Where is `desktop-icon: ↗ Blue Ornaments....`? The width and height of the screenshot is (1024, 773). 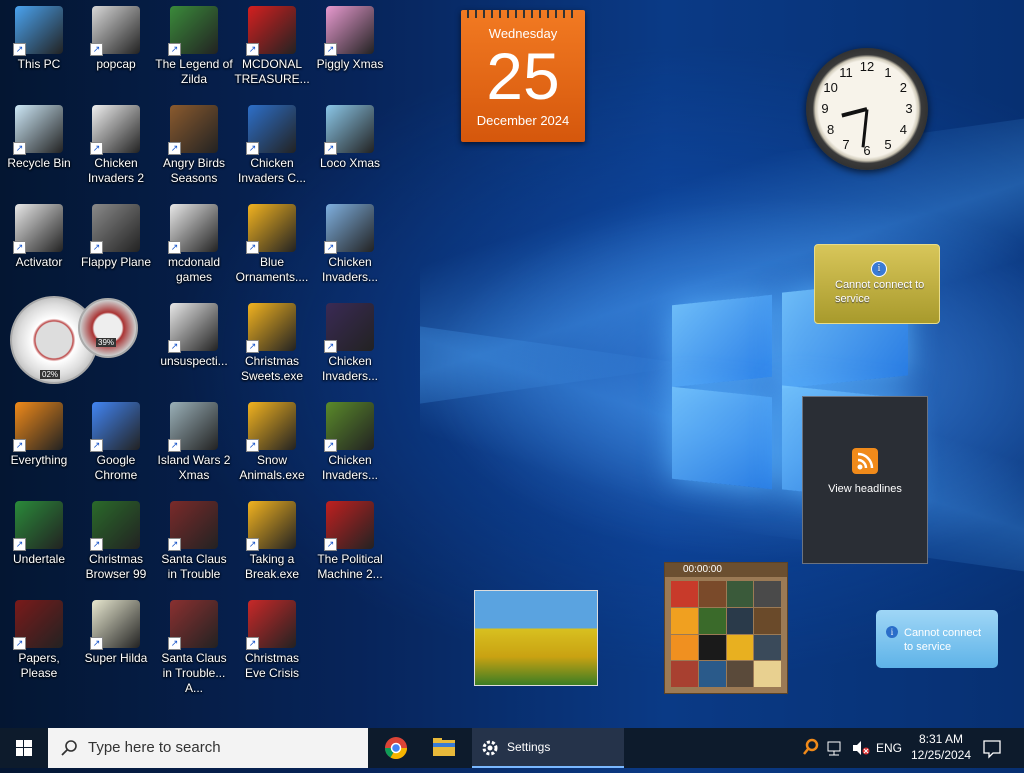
desktop-icon: ↗ Blue Ornaments.... is located at coordinates (272, 242).